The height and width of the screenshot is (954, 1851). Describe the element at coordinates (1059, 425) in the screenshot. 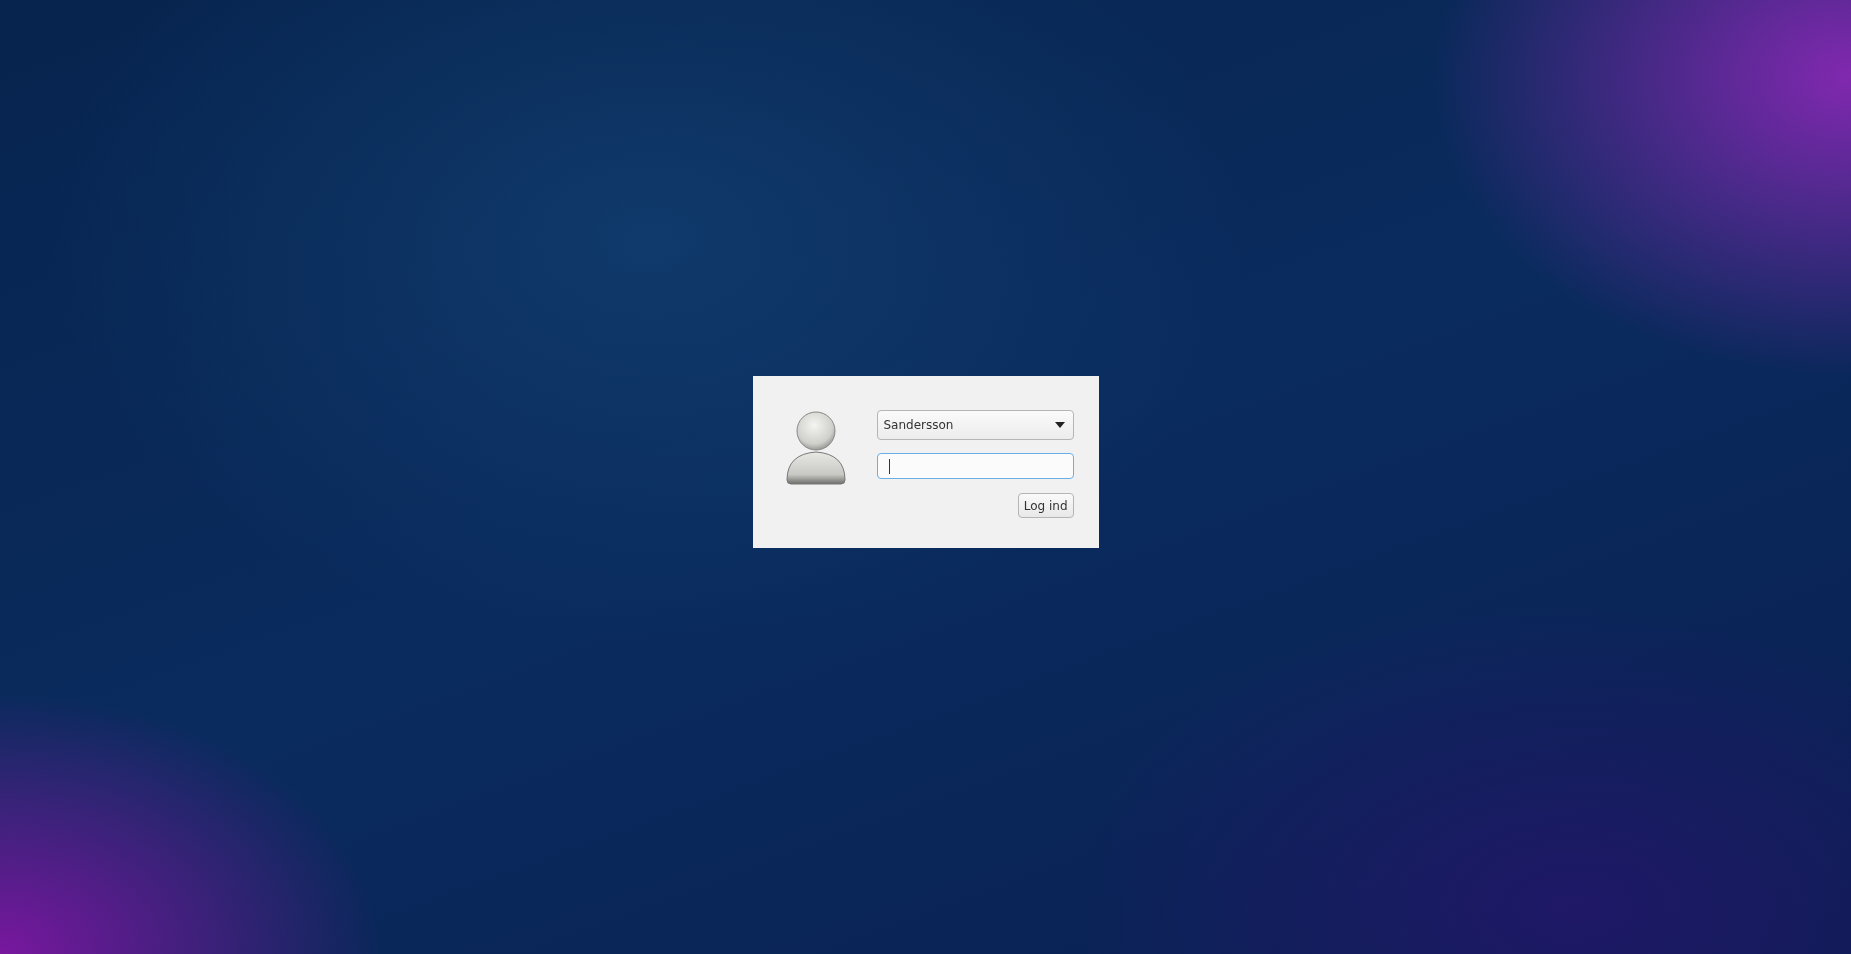

I see `caret-icon` at that location.